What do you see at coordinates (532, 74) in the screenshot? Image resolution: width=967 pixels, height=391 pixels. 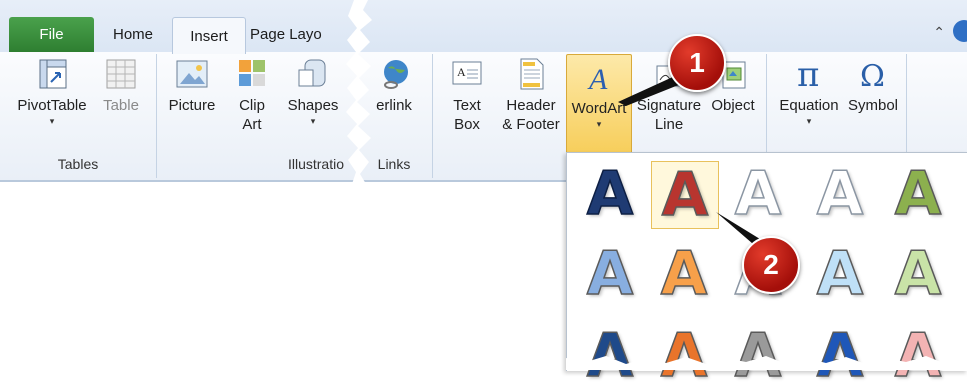 I see `header-footer-icon` at bounding box center [532, 74].